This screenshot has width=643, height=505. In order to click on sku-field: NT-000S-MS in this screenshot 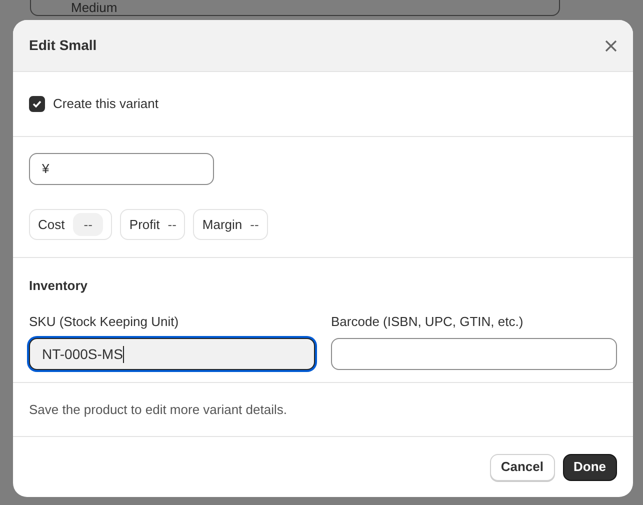, I will do `click(172, 354)`.